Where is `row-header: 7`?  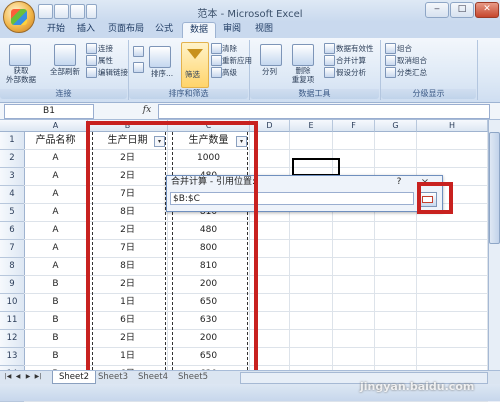
row-header: 7 is located at coordinates (12, 249).